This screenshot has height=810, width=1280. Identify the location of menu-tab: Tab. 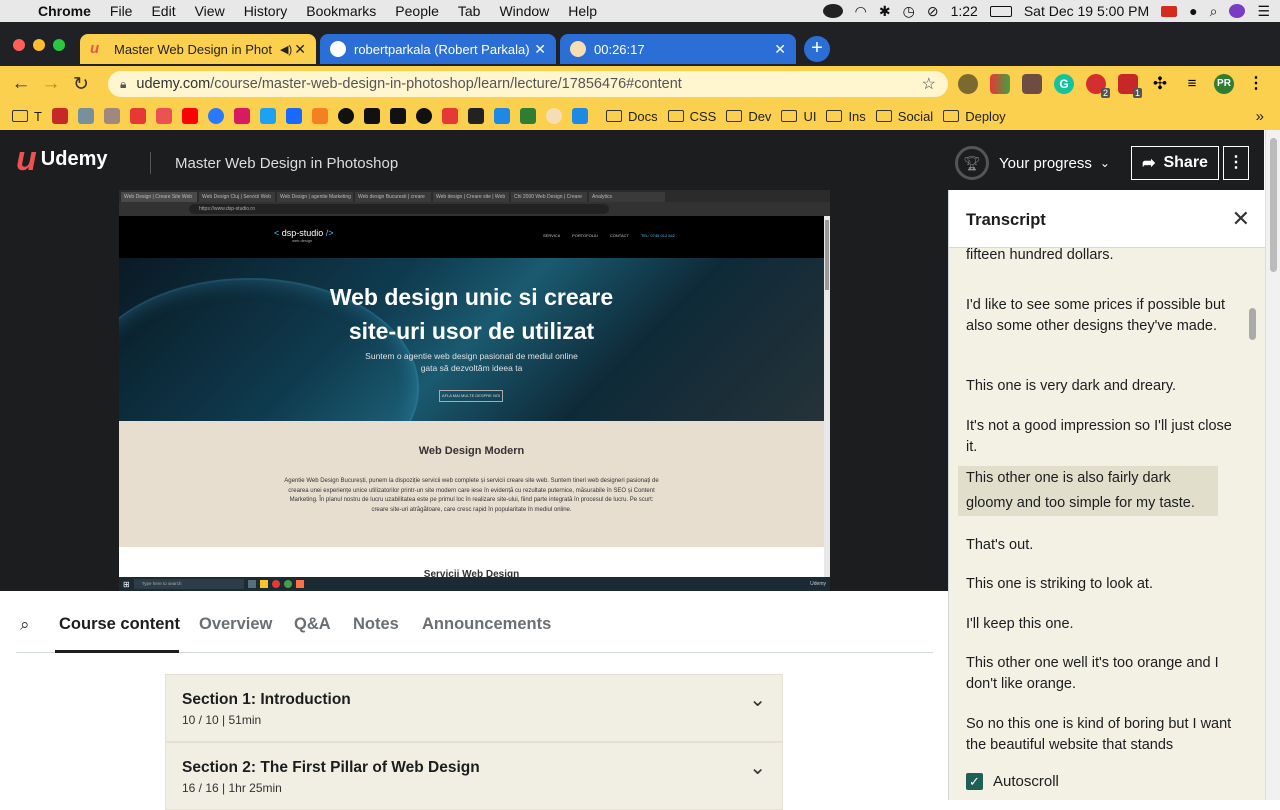
(469, 11).